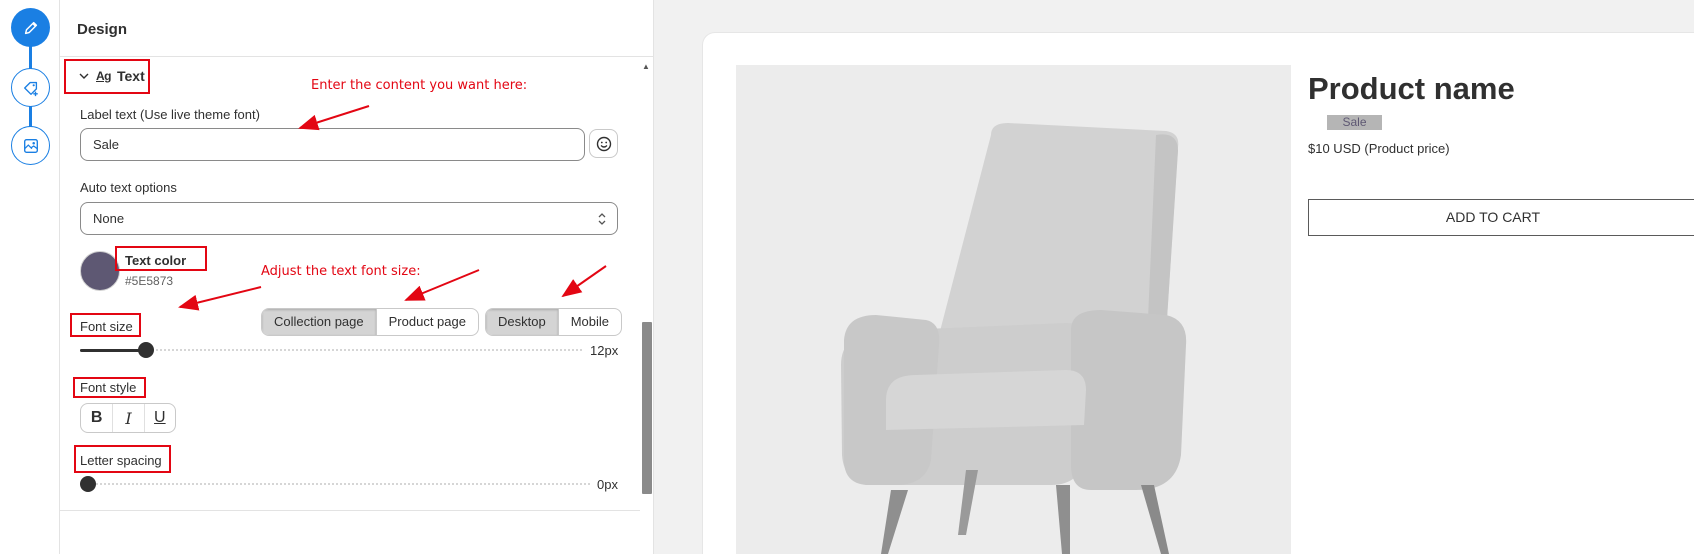 The height and width of the screenshot is (554, 1694). Describe the element at coordinates (607, 484) in the screenshot. I see `letter-spacing-value: 0px` at that location.